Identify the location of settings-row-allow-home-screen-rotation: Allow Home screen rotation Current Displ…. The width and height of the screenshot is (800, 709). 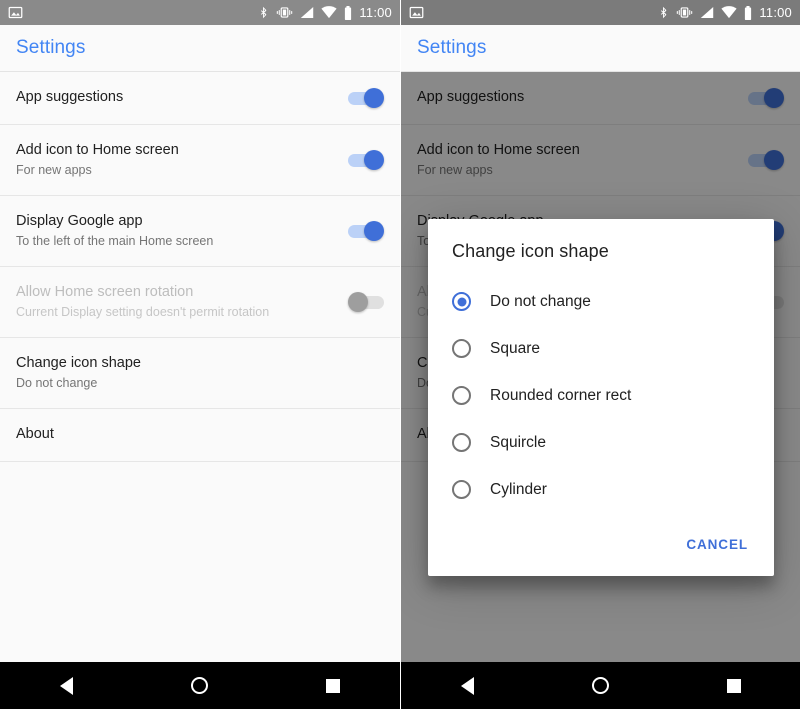
(200, 302).